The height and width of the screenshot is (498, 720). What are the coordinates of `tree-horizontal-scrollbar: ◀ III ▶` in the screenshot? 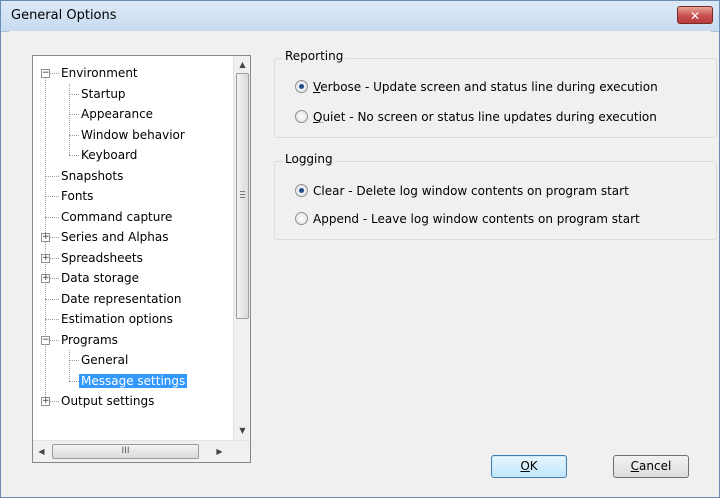 It's located at (141, 451).